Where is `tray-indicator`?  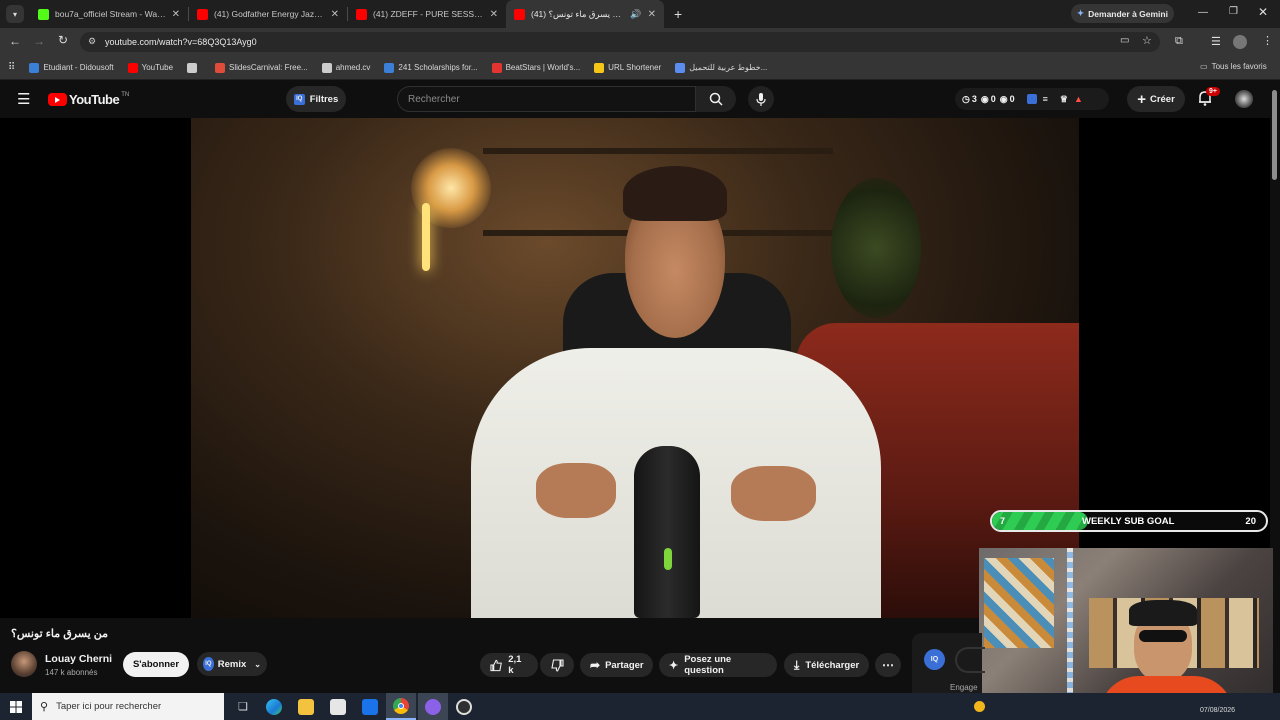
tray-indicator is located at coordinates (979, 706).